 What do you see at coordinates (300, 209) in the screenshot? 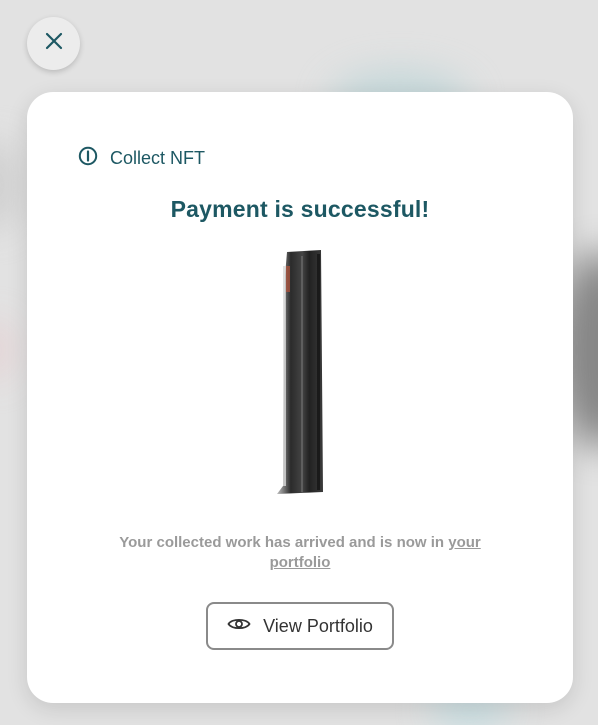
I see `dialog-title: Payment is successful!` at bounding box center [300, 209].